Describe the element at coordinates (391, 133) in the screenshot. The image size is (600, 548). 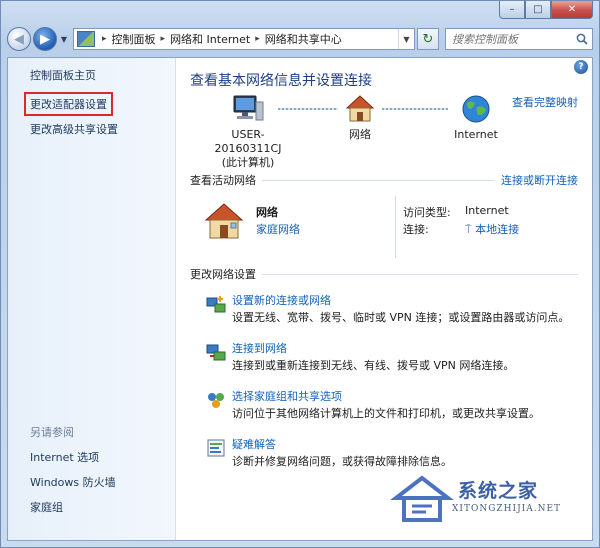
I see `network-map: USER-20160311CJ (此计算机) 网络 Internet` at that location.